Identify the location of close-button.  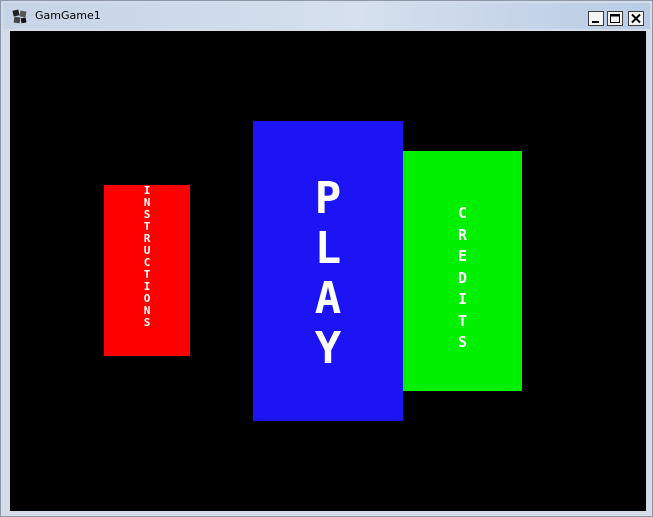
(636, 18).